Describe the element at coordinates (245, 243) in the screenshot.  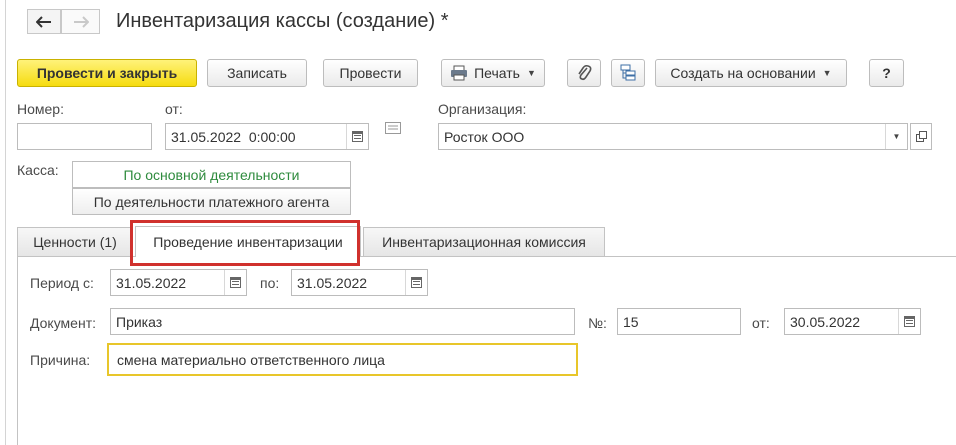
I see `highlight-frame` at that location.